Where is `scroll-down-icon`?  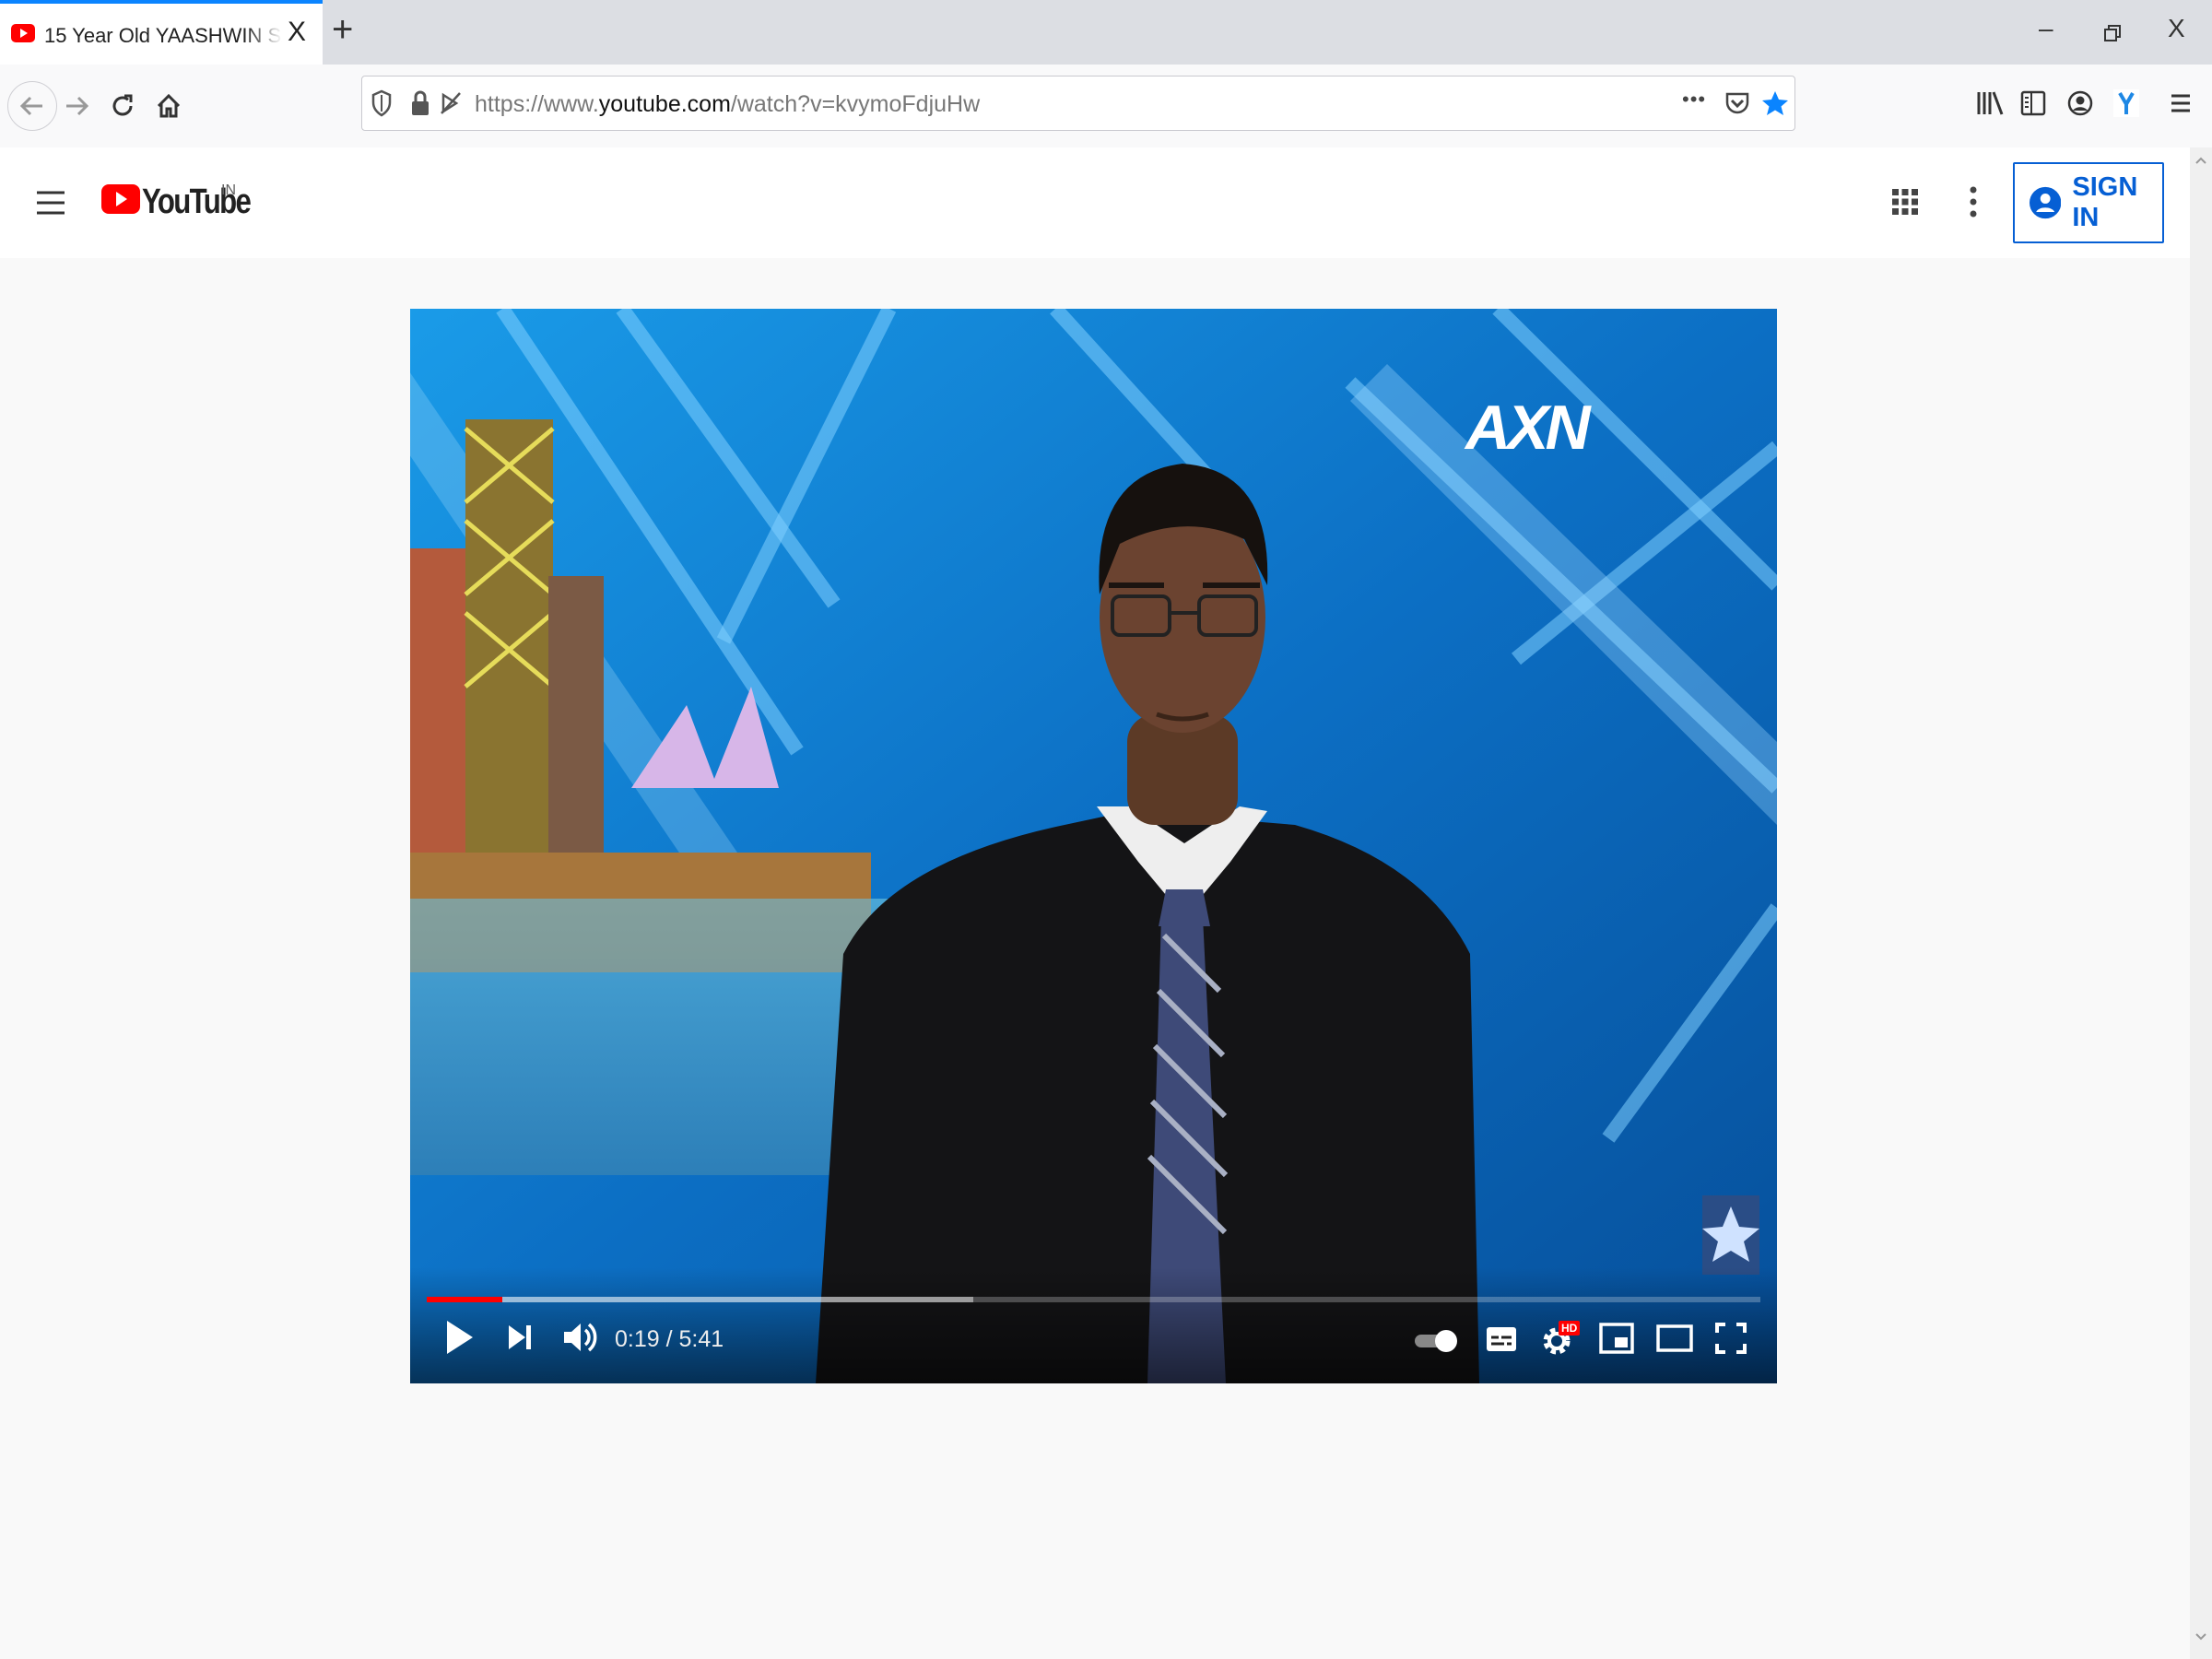 scroll-down-icon is located at coordinates (2200, 1637).